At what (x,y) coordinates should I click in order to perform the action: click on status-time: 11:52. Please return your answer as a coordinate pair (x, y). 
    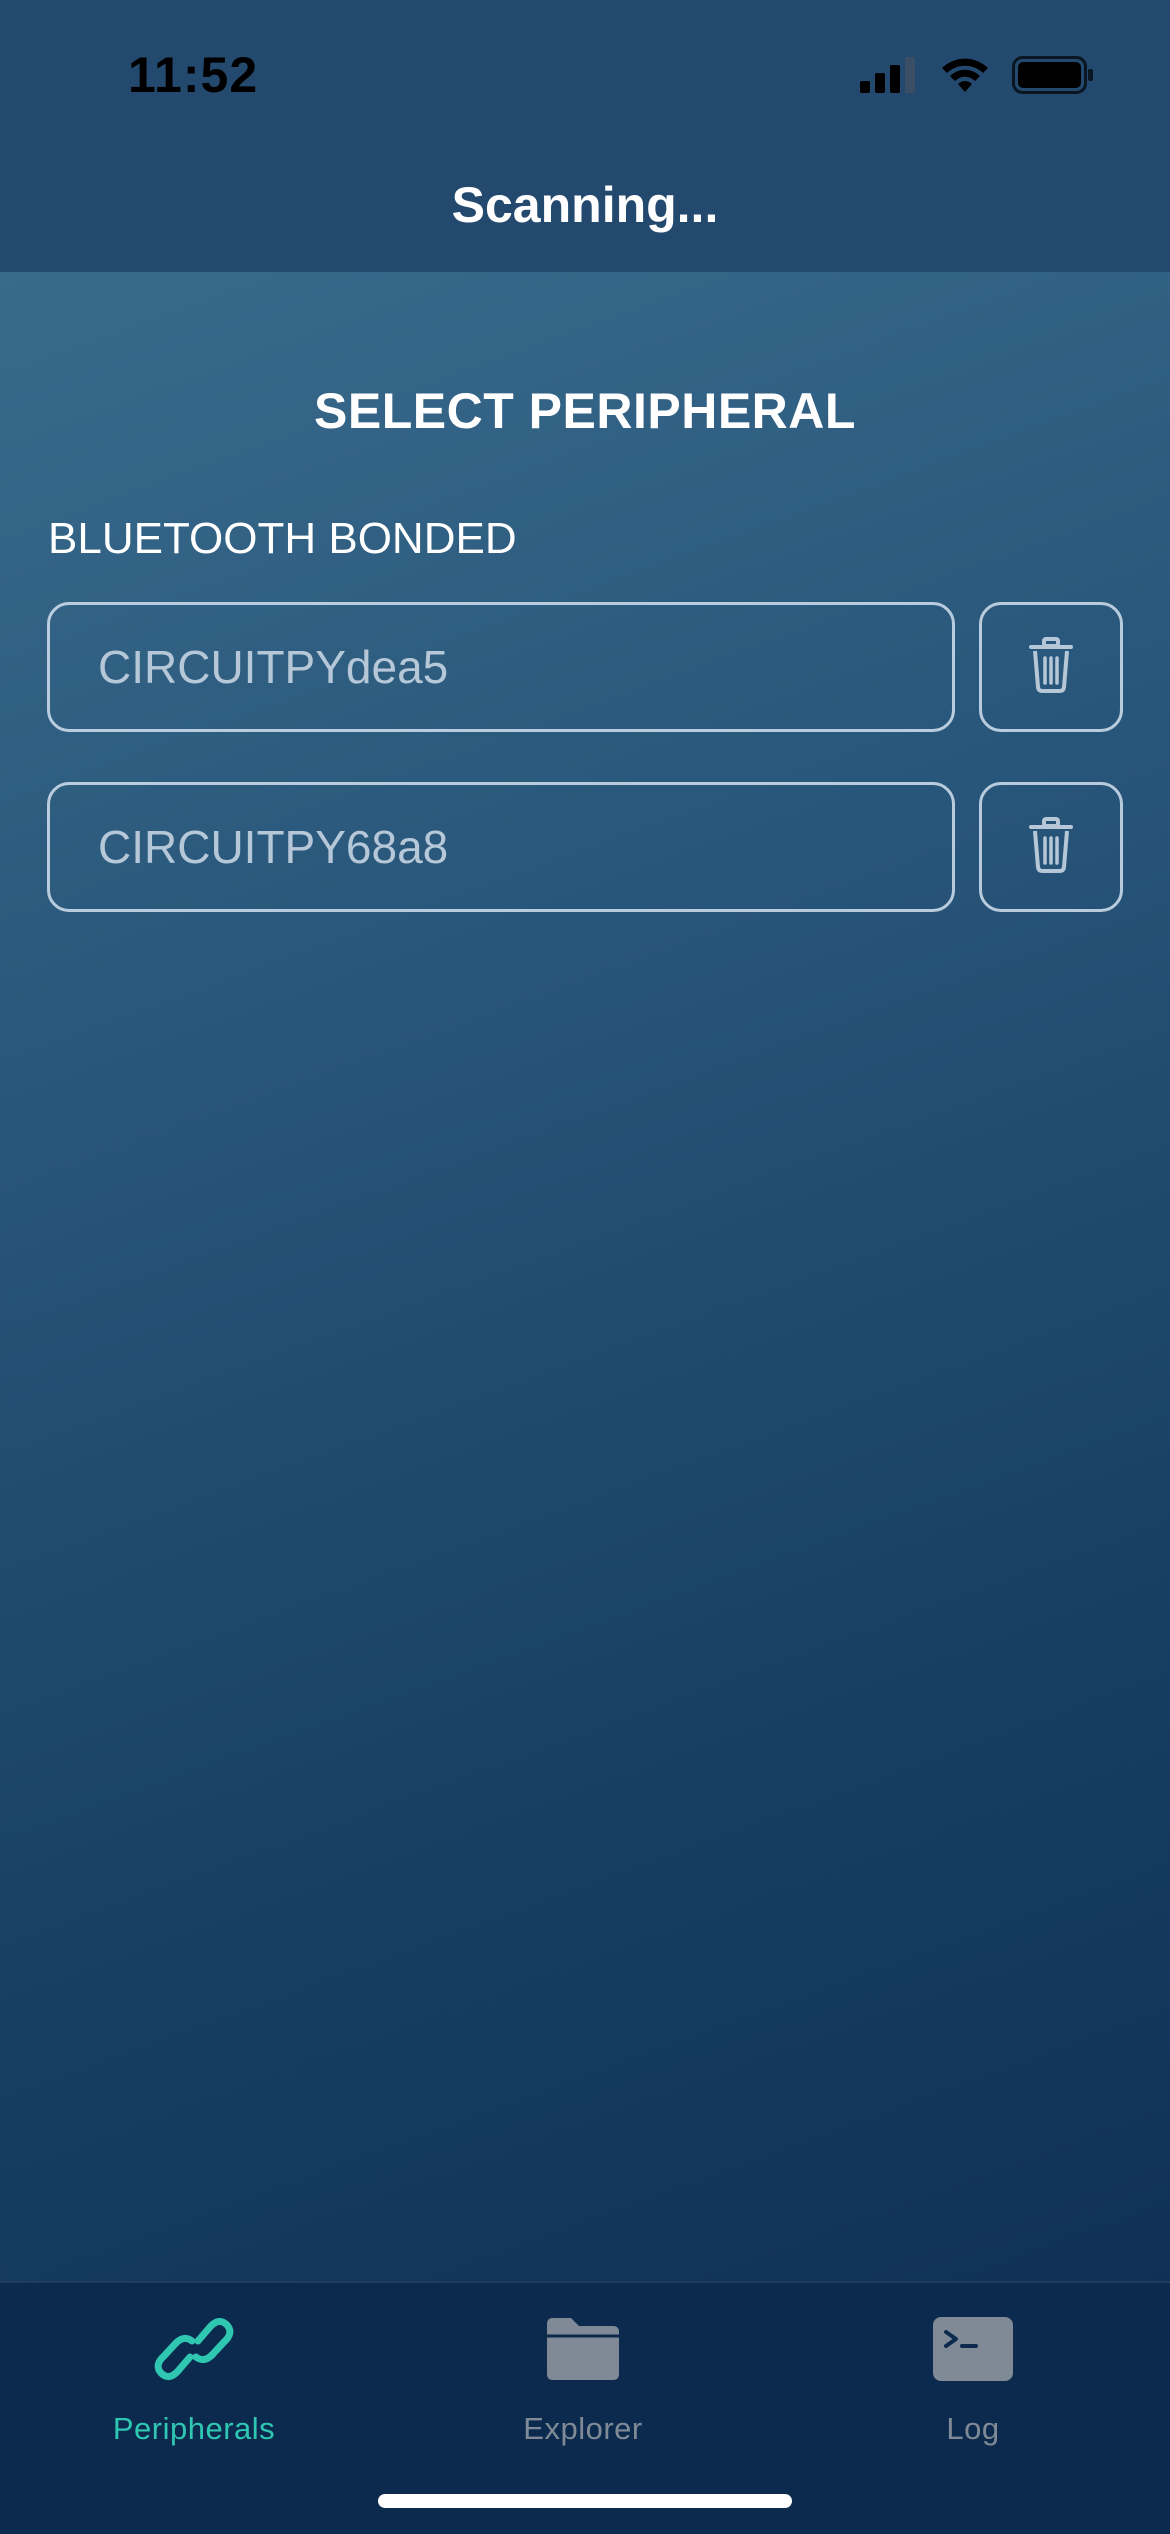
    Looking at the image, I should click on (193, 75).